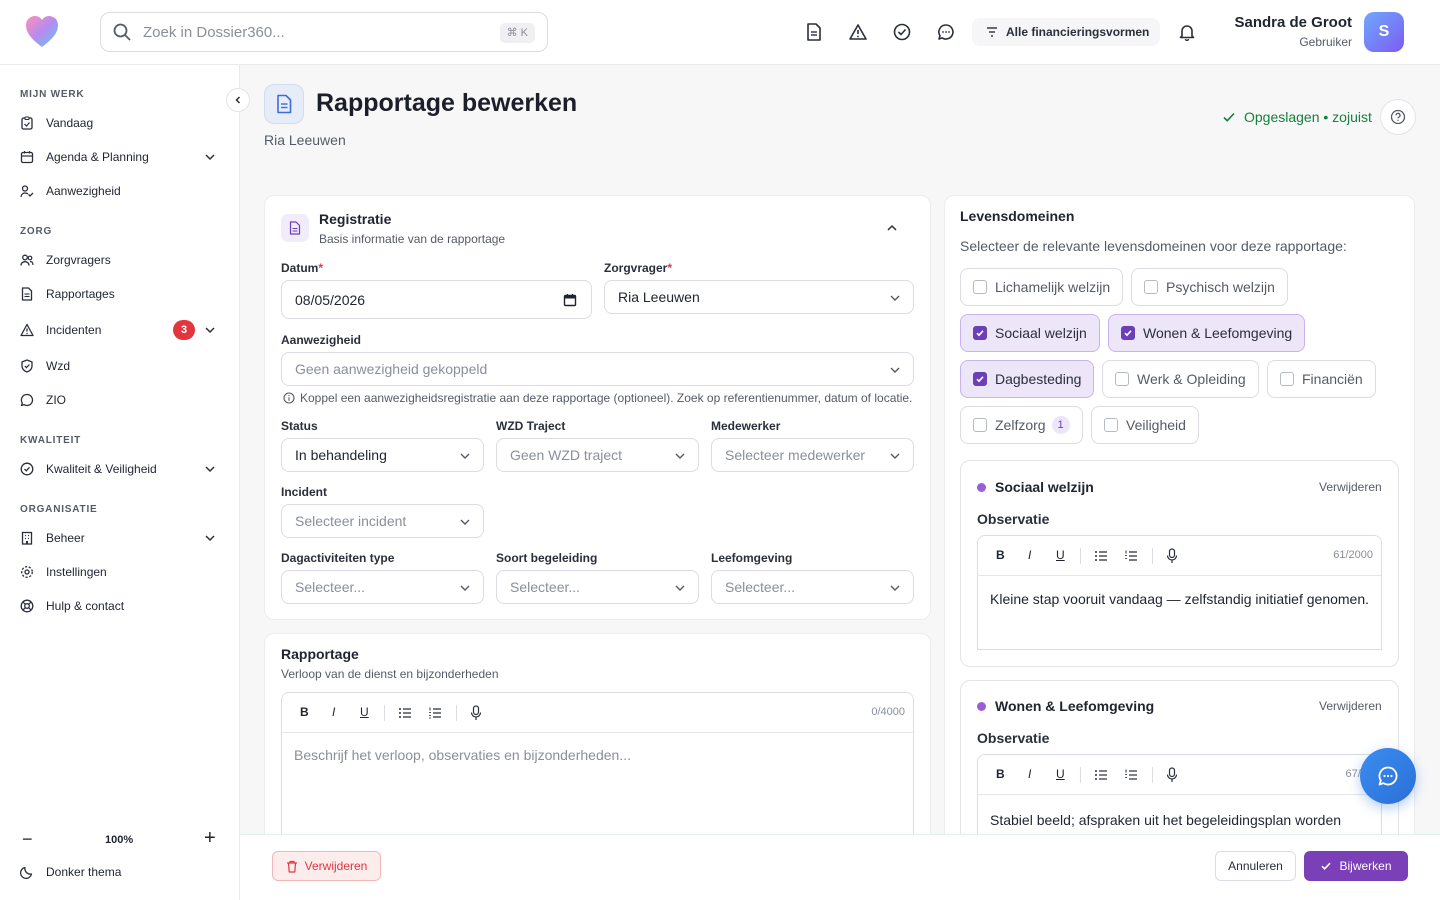 The height and width of the screenshot is (900, 1440). What do you see at coordinates (36, 231) in the screenshot?
I see `section-zorg: ZORG` at bounding box center [36, 231].